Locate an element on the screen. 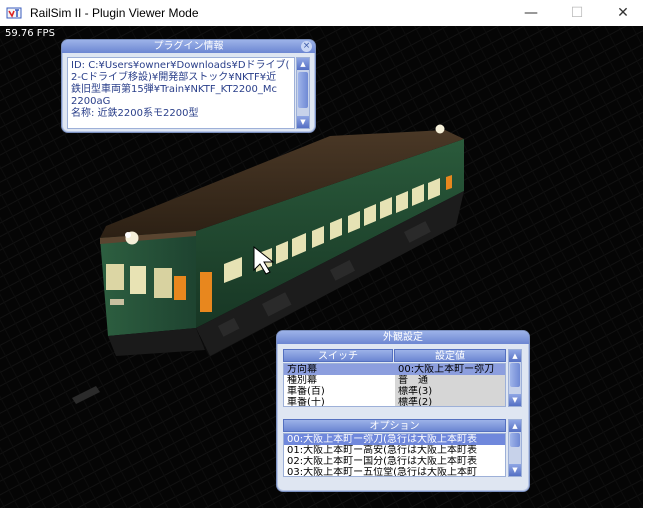  info-line: 鉄旧型車両第15弾¥Train¥NKTF_KT2200_Mc is located at coordinates (174, 89).